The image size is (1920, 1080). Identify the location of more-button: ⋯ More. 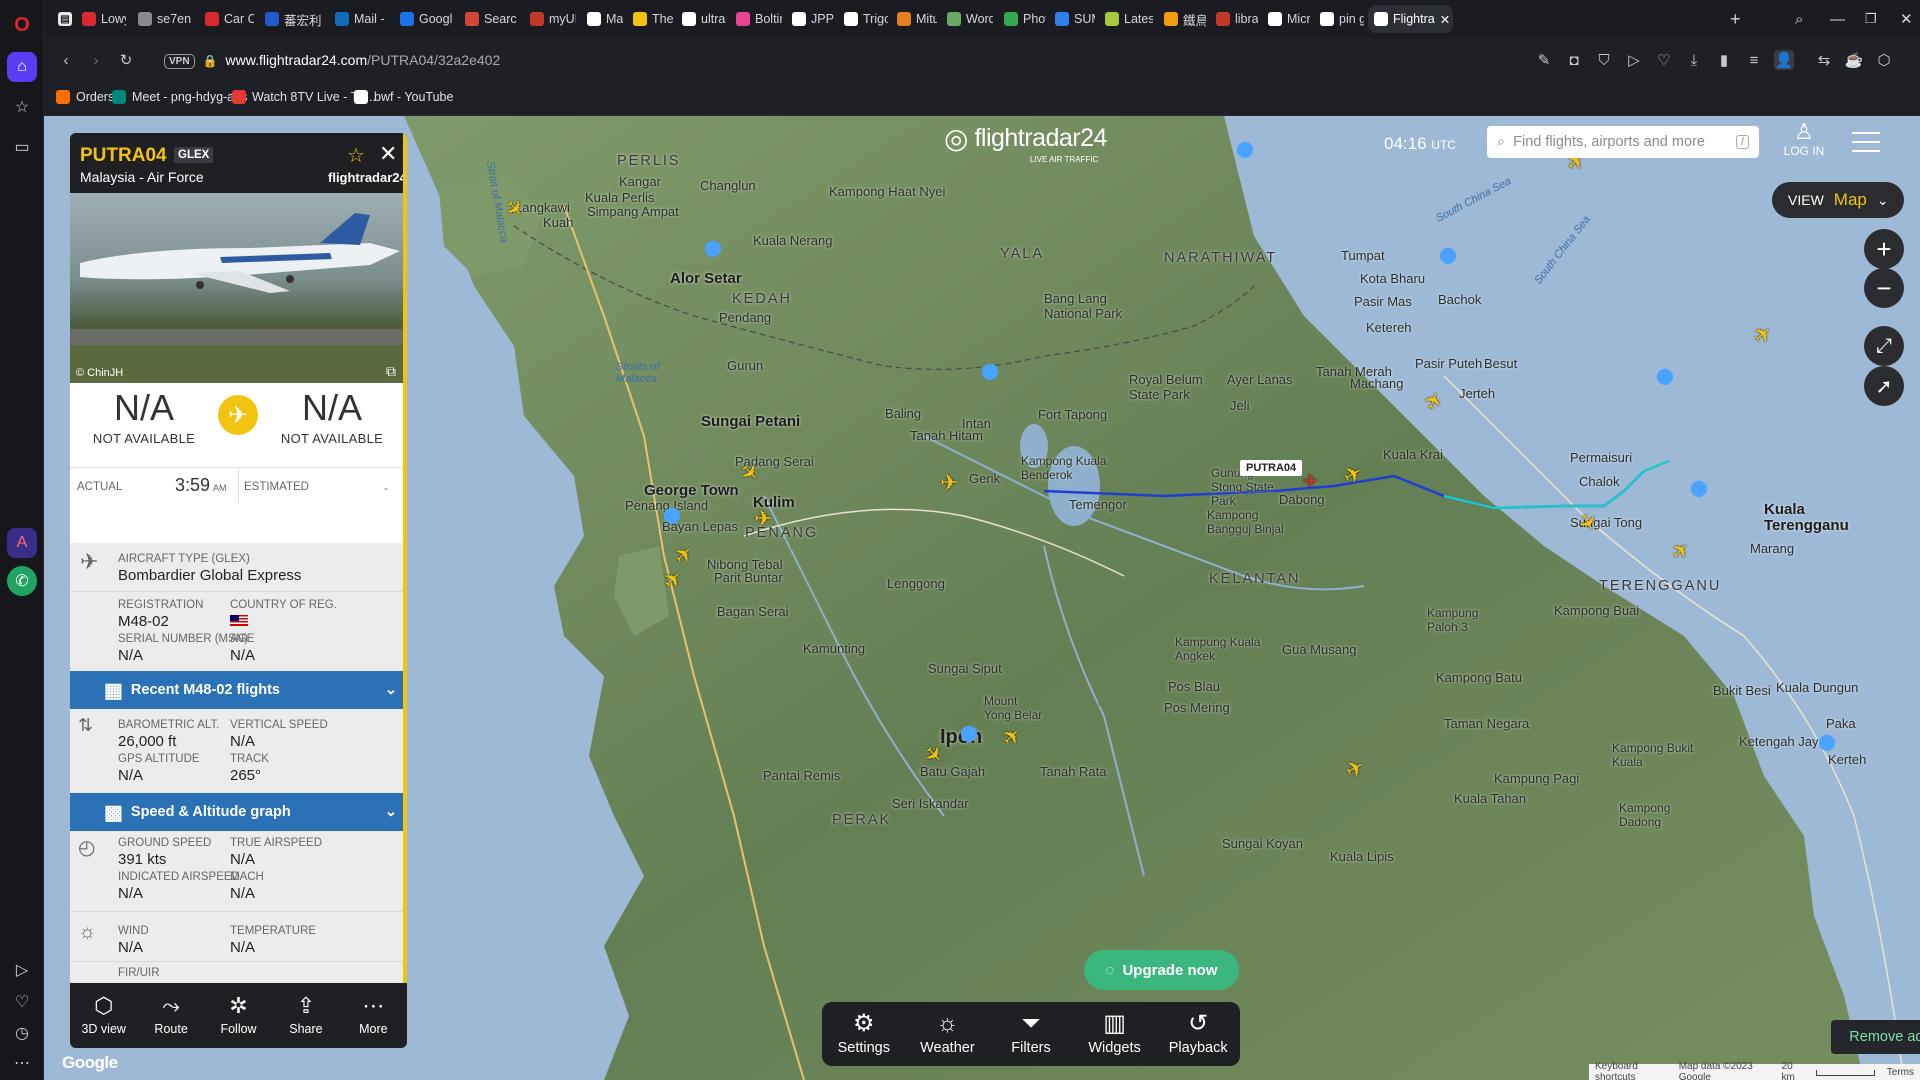
(373, 1015).